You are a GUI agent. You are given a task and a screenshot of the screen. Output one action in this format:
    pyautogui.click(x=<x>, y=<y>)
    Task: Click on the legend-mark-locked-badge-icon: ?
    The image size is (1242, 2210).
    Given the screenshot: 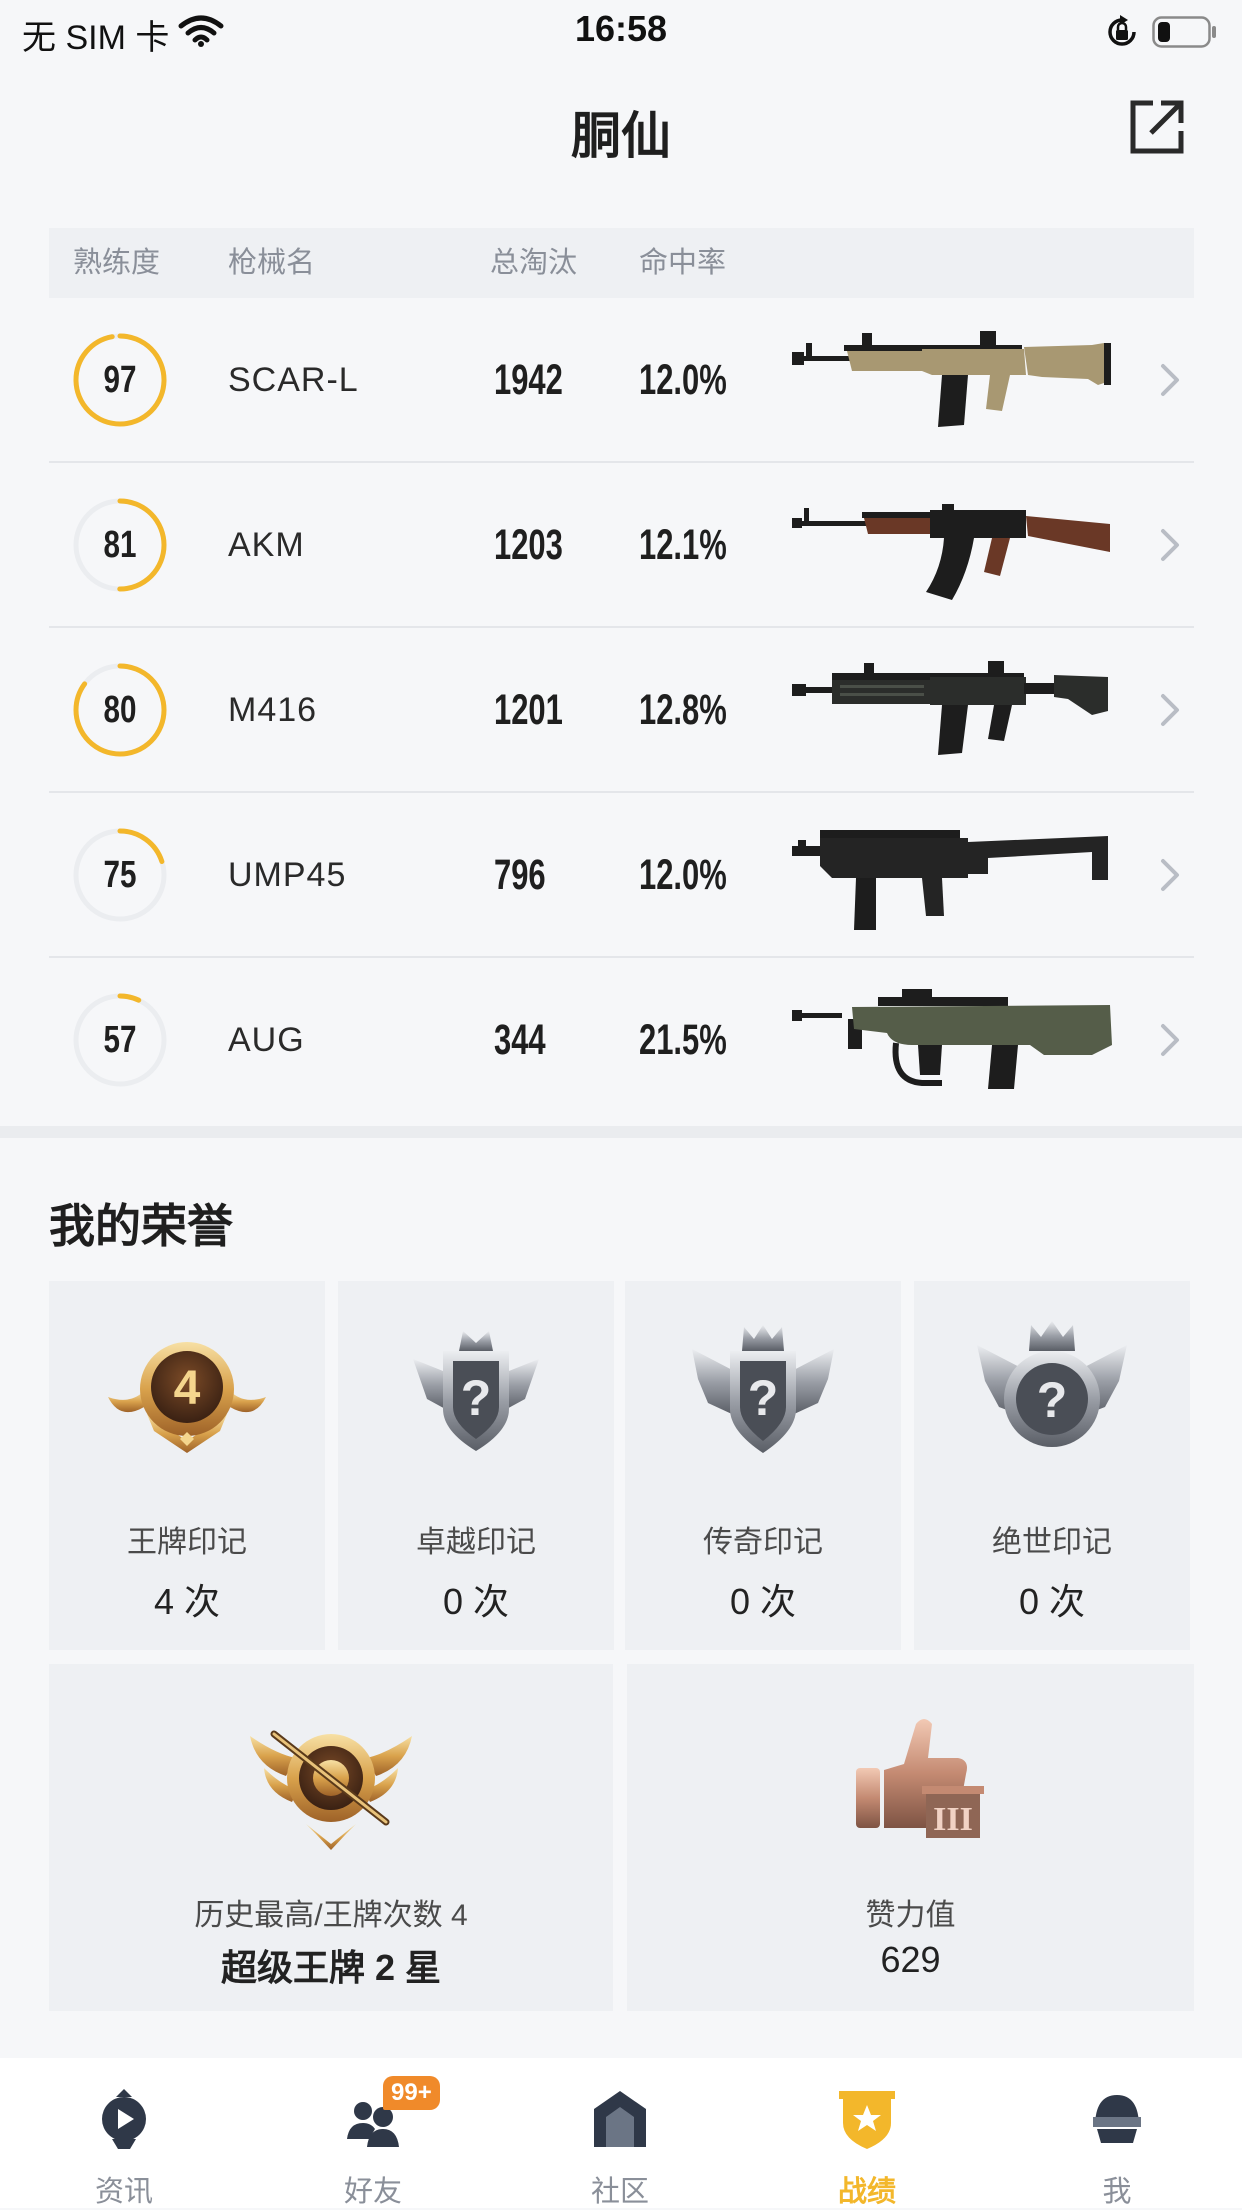 What is the action you would take?
    pyautogui.click(x=763, y=1389)
    